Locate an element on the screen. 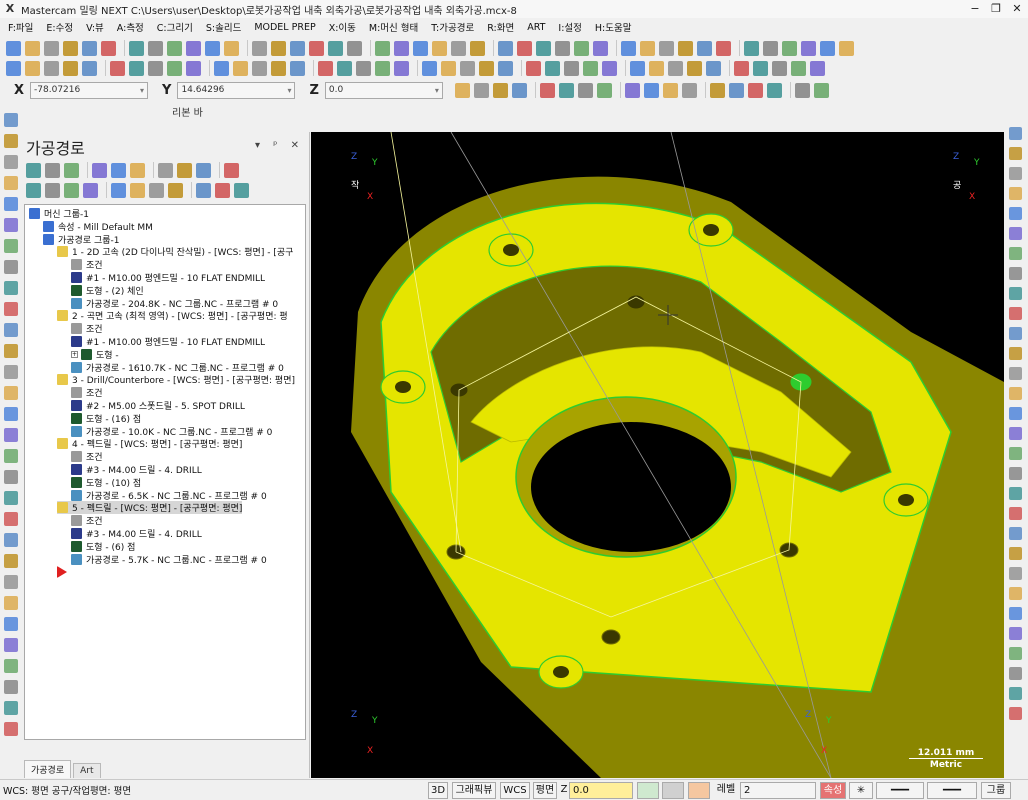 This screenshot has height=800, width=1028. tree-item: + 도형 - is located at coordinates (95, 354).